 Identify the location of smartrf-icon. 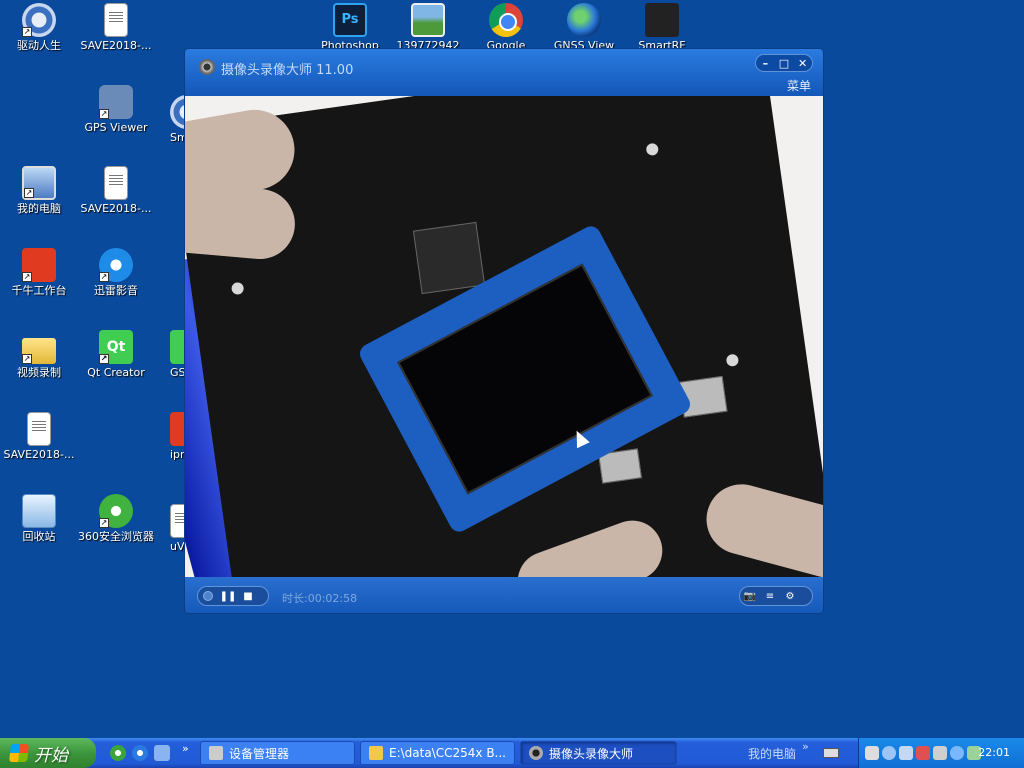
(662, 20).